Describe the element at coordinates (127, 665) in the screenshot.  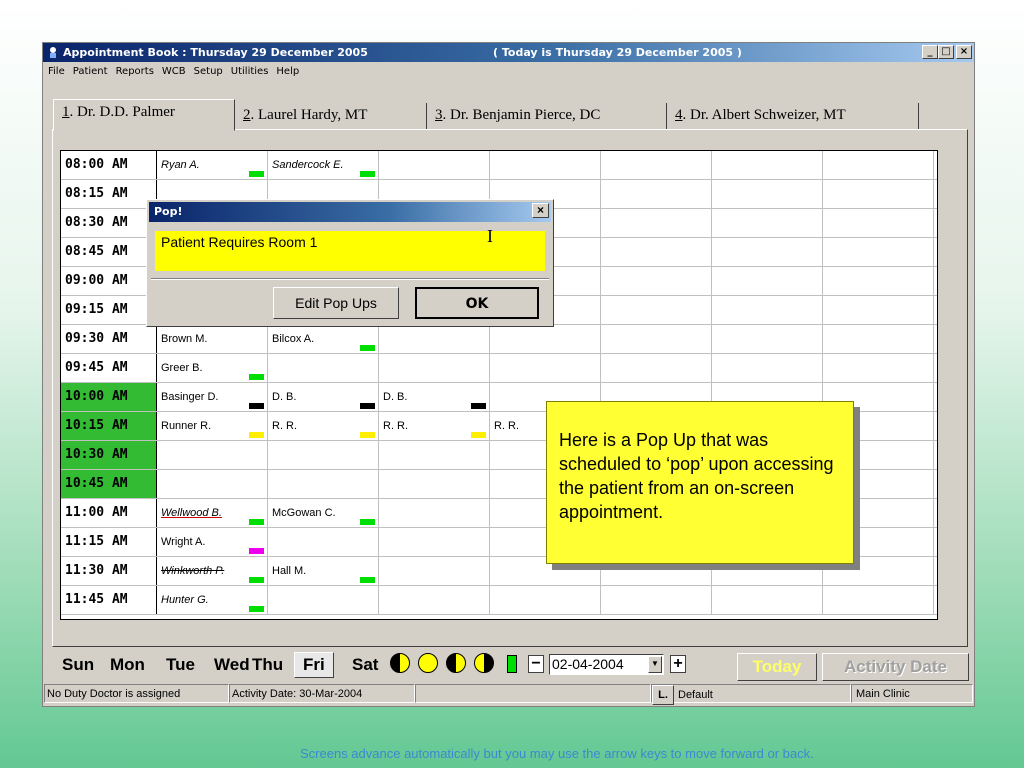
I see `day-mon: Mon` at that location.